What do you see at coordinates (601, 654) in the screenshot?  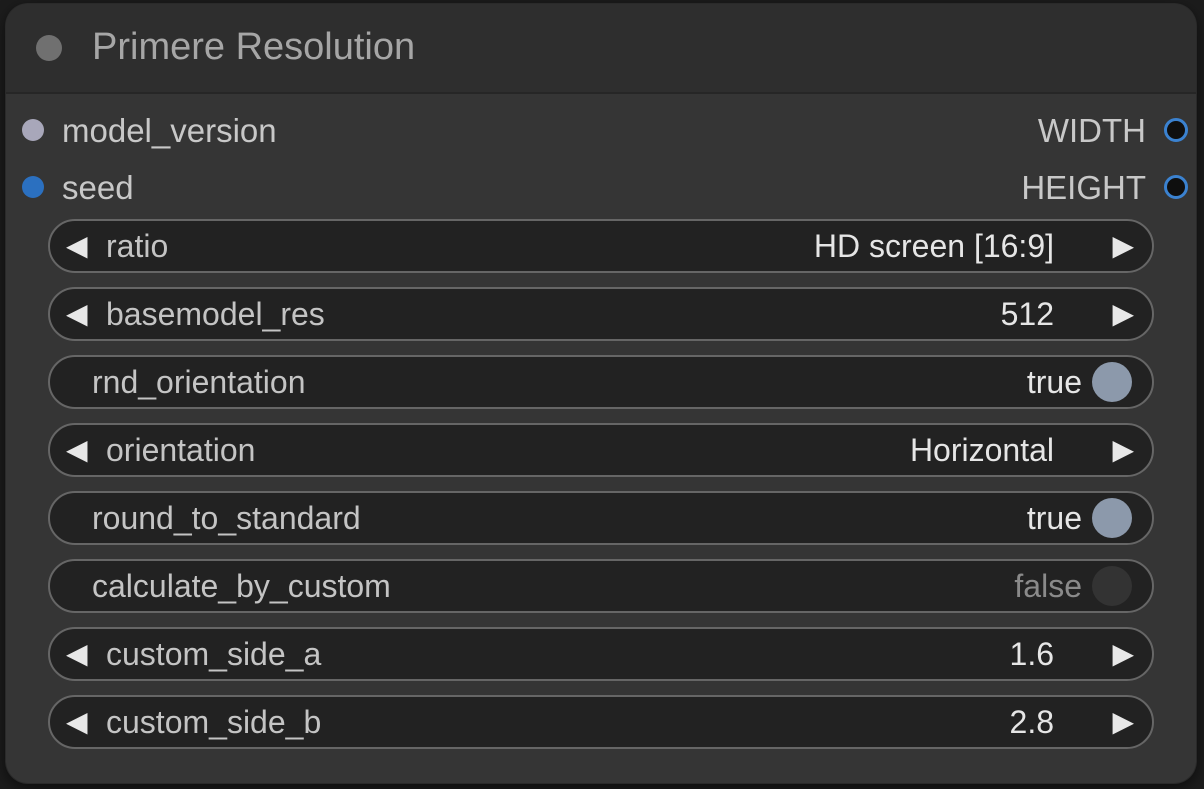 I see `widget-custom-side-a: ◀ custom_side_a 1.6 ▶` at bounding box center [601, 654].